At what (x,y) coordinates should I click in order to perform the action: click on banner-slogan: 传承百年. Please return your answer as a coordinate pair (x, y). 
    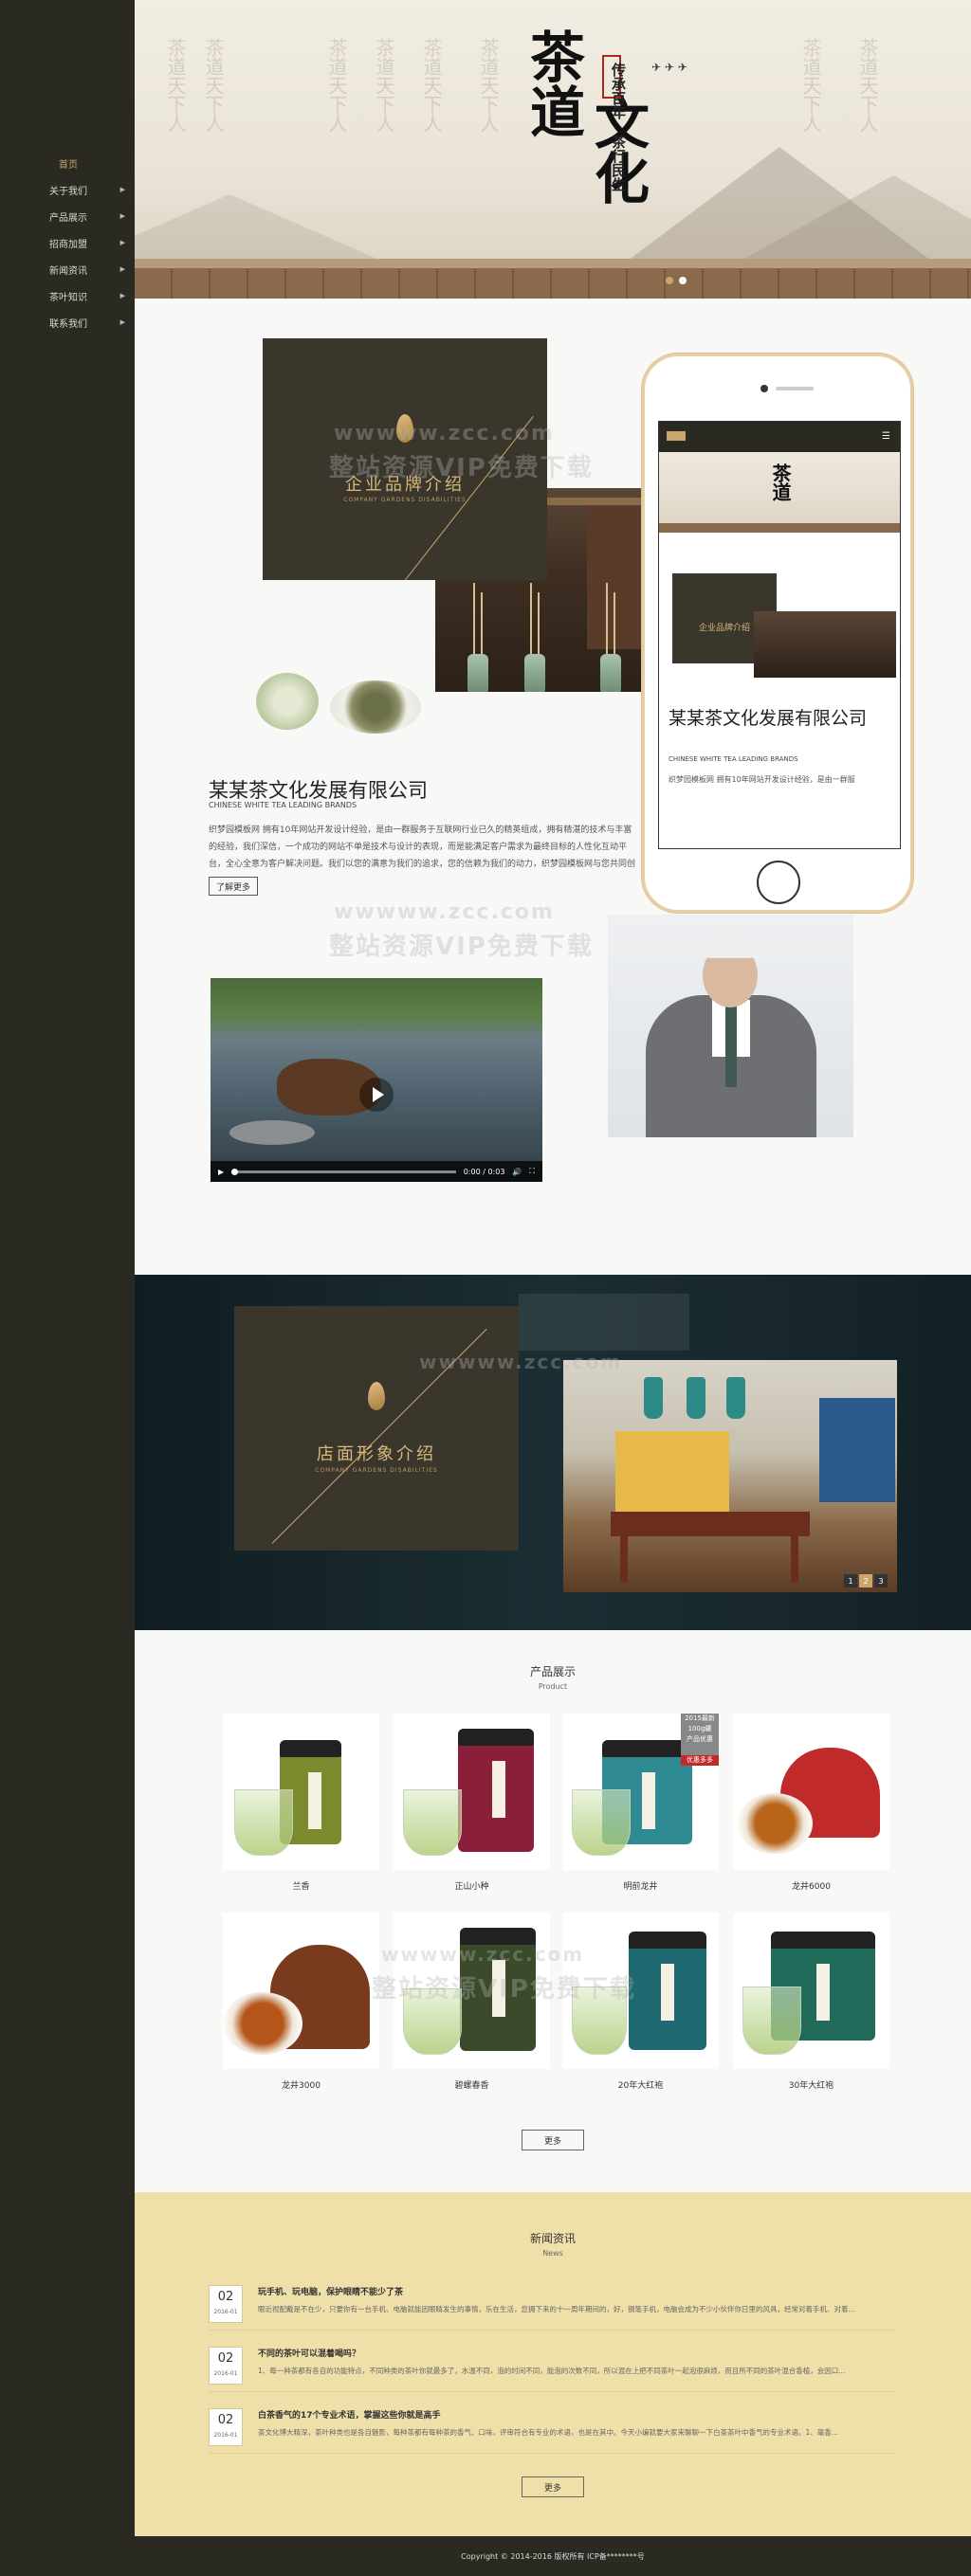
    Looking at the image, I should click on (618, 91).